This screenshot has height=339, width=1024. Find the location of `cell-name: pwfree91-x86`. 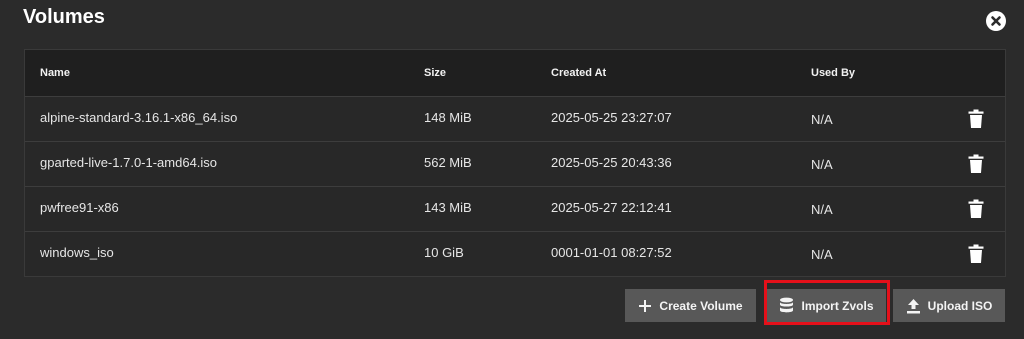

cell-name: pwfree91-x86 is located at coordinates (79, 207).